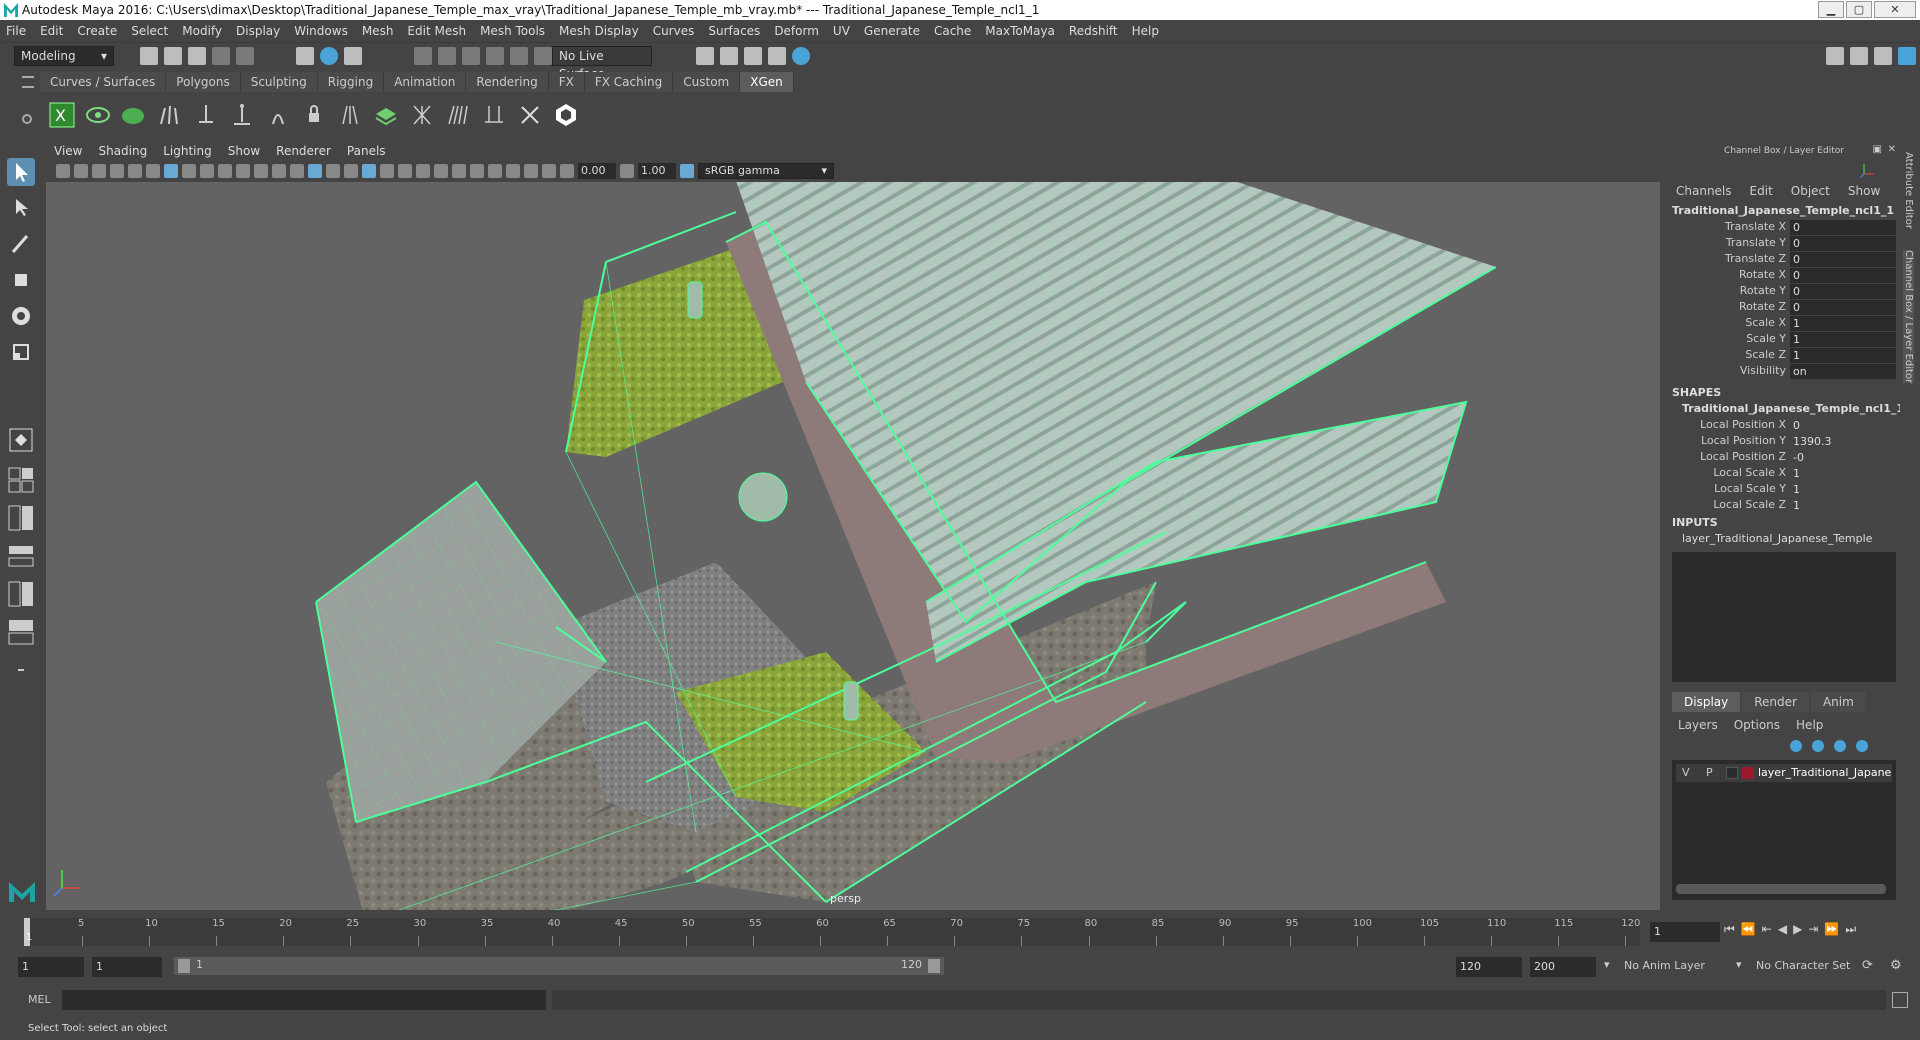  What do you see at coordinates (279, 171) in the screenshot?
I see `safe-title-icon` at bounding box center [279, 171].